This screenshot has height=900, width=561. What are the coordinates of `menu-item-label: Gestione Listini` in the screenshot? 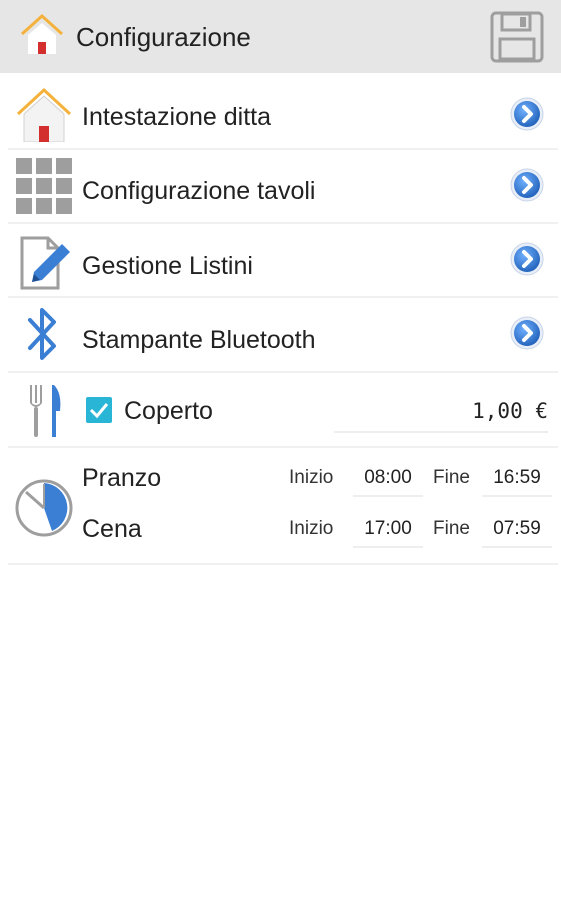 It's located at (167, 266).